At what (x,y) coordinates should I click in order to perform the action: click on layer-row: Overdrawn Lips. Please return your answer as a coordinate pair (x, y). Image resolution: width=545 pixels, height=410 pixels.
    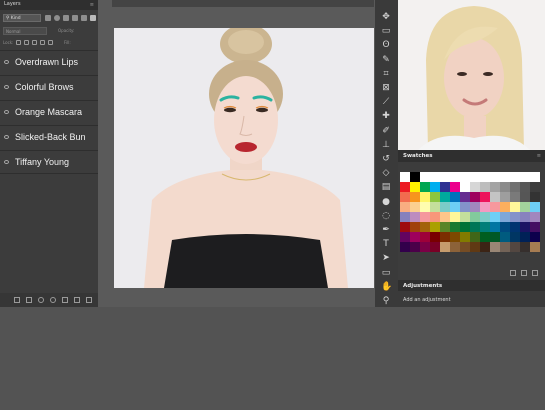
    Looking at the image, I should click on (49, 62).